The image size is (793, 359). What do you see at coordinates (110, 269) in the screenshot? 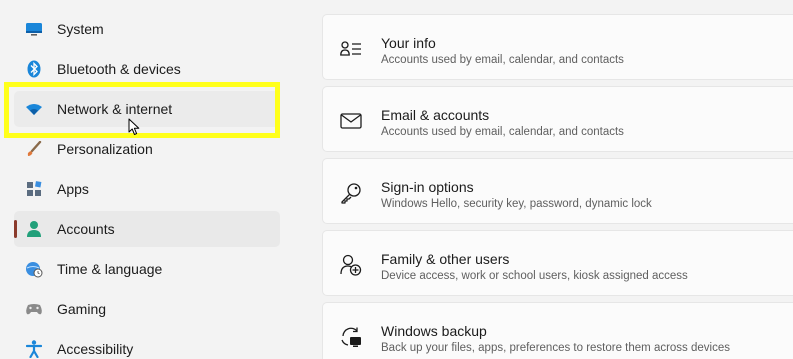
I see `sidebar-item-label: Time & language` at bounding box center [110, 269].